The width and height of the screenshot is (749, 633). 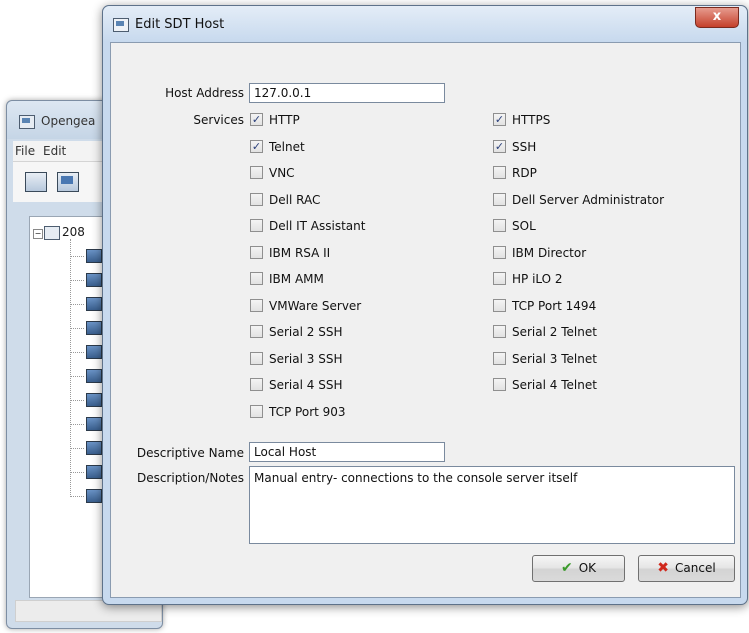 What do you see at coordinates (663, 568) in the screenshot?
I see `red-x-icon: ✖` at bounding box center [663, 568].